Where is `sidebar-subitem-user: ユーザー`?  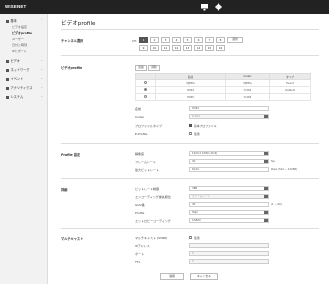 sidebar-subitem-user: ユーザー is located at coordinates (18, 39).